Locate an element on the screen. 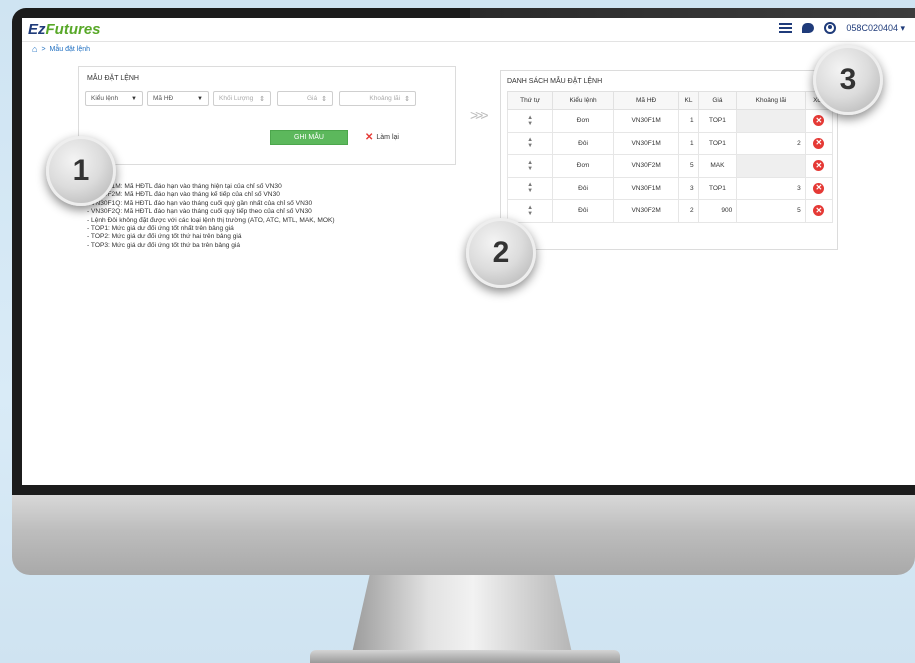  cell-gap: 5 is located at coordinates (771, 211).